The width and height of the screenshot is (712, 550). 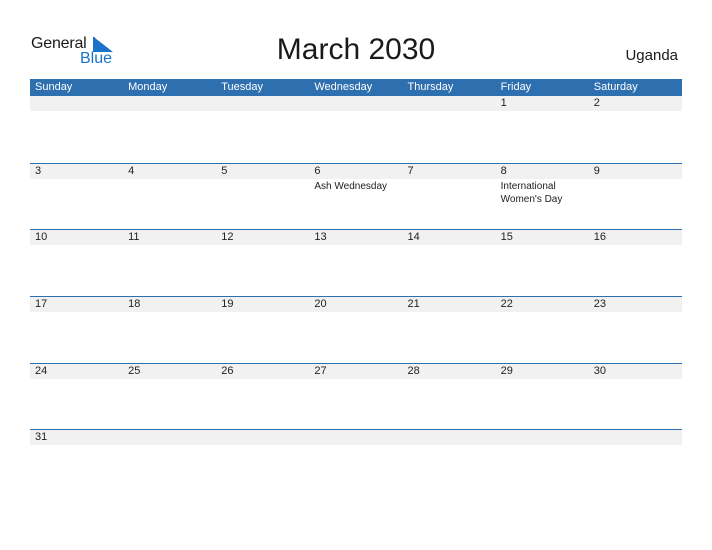 What do you see at coordinates (635, 305) in the screenshot?
I see `day-cell: 23` at bounding box center [635, 305].